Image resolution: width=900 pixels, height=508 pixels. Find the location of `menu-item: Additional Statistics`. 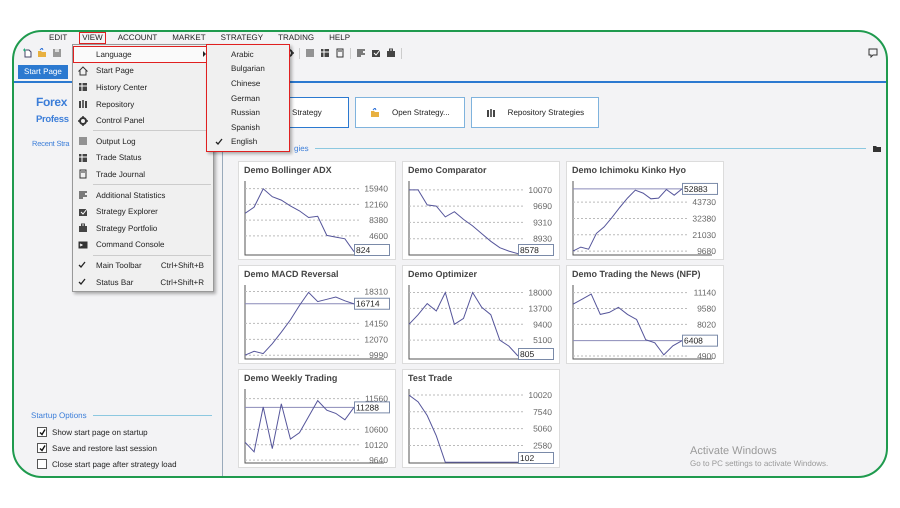

menu-item: Additional Statistics is located at coordinates (143, 195).